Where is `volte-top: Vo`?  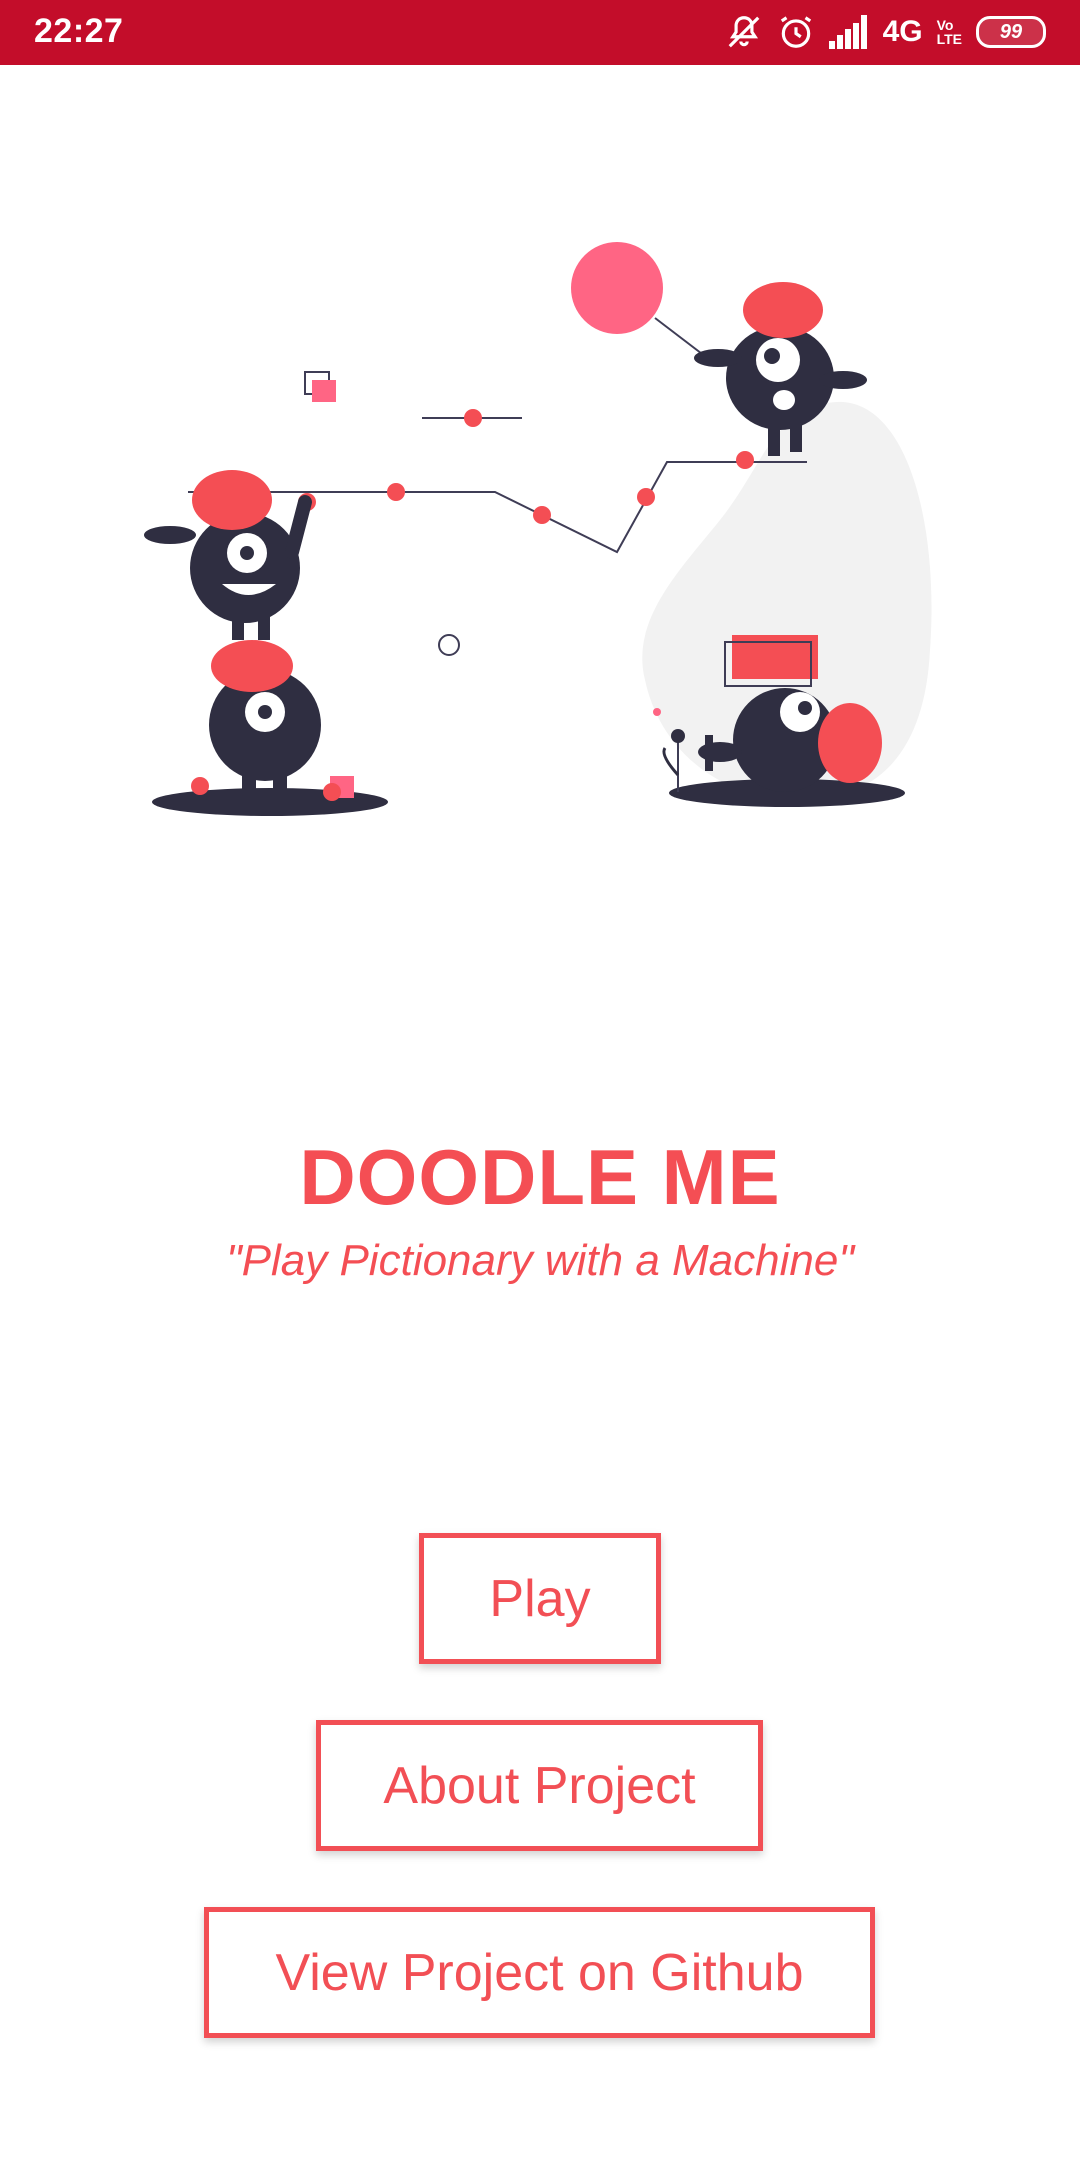 volte-top: Vo is located at coordinates (945, 25).